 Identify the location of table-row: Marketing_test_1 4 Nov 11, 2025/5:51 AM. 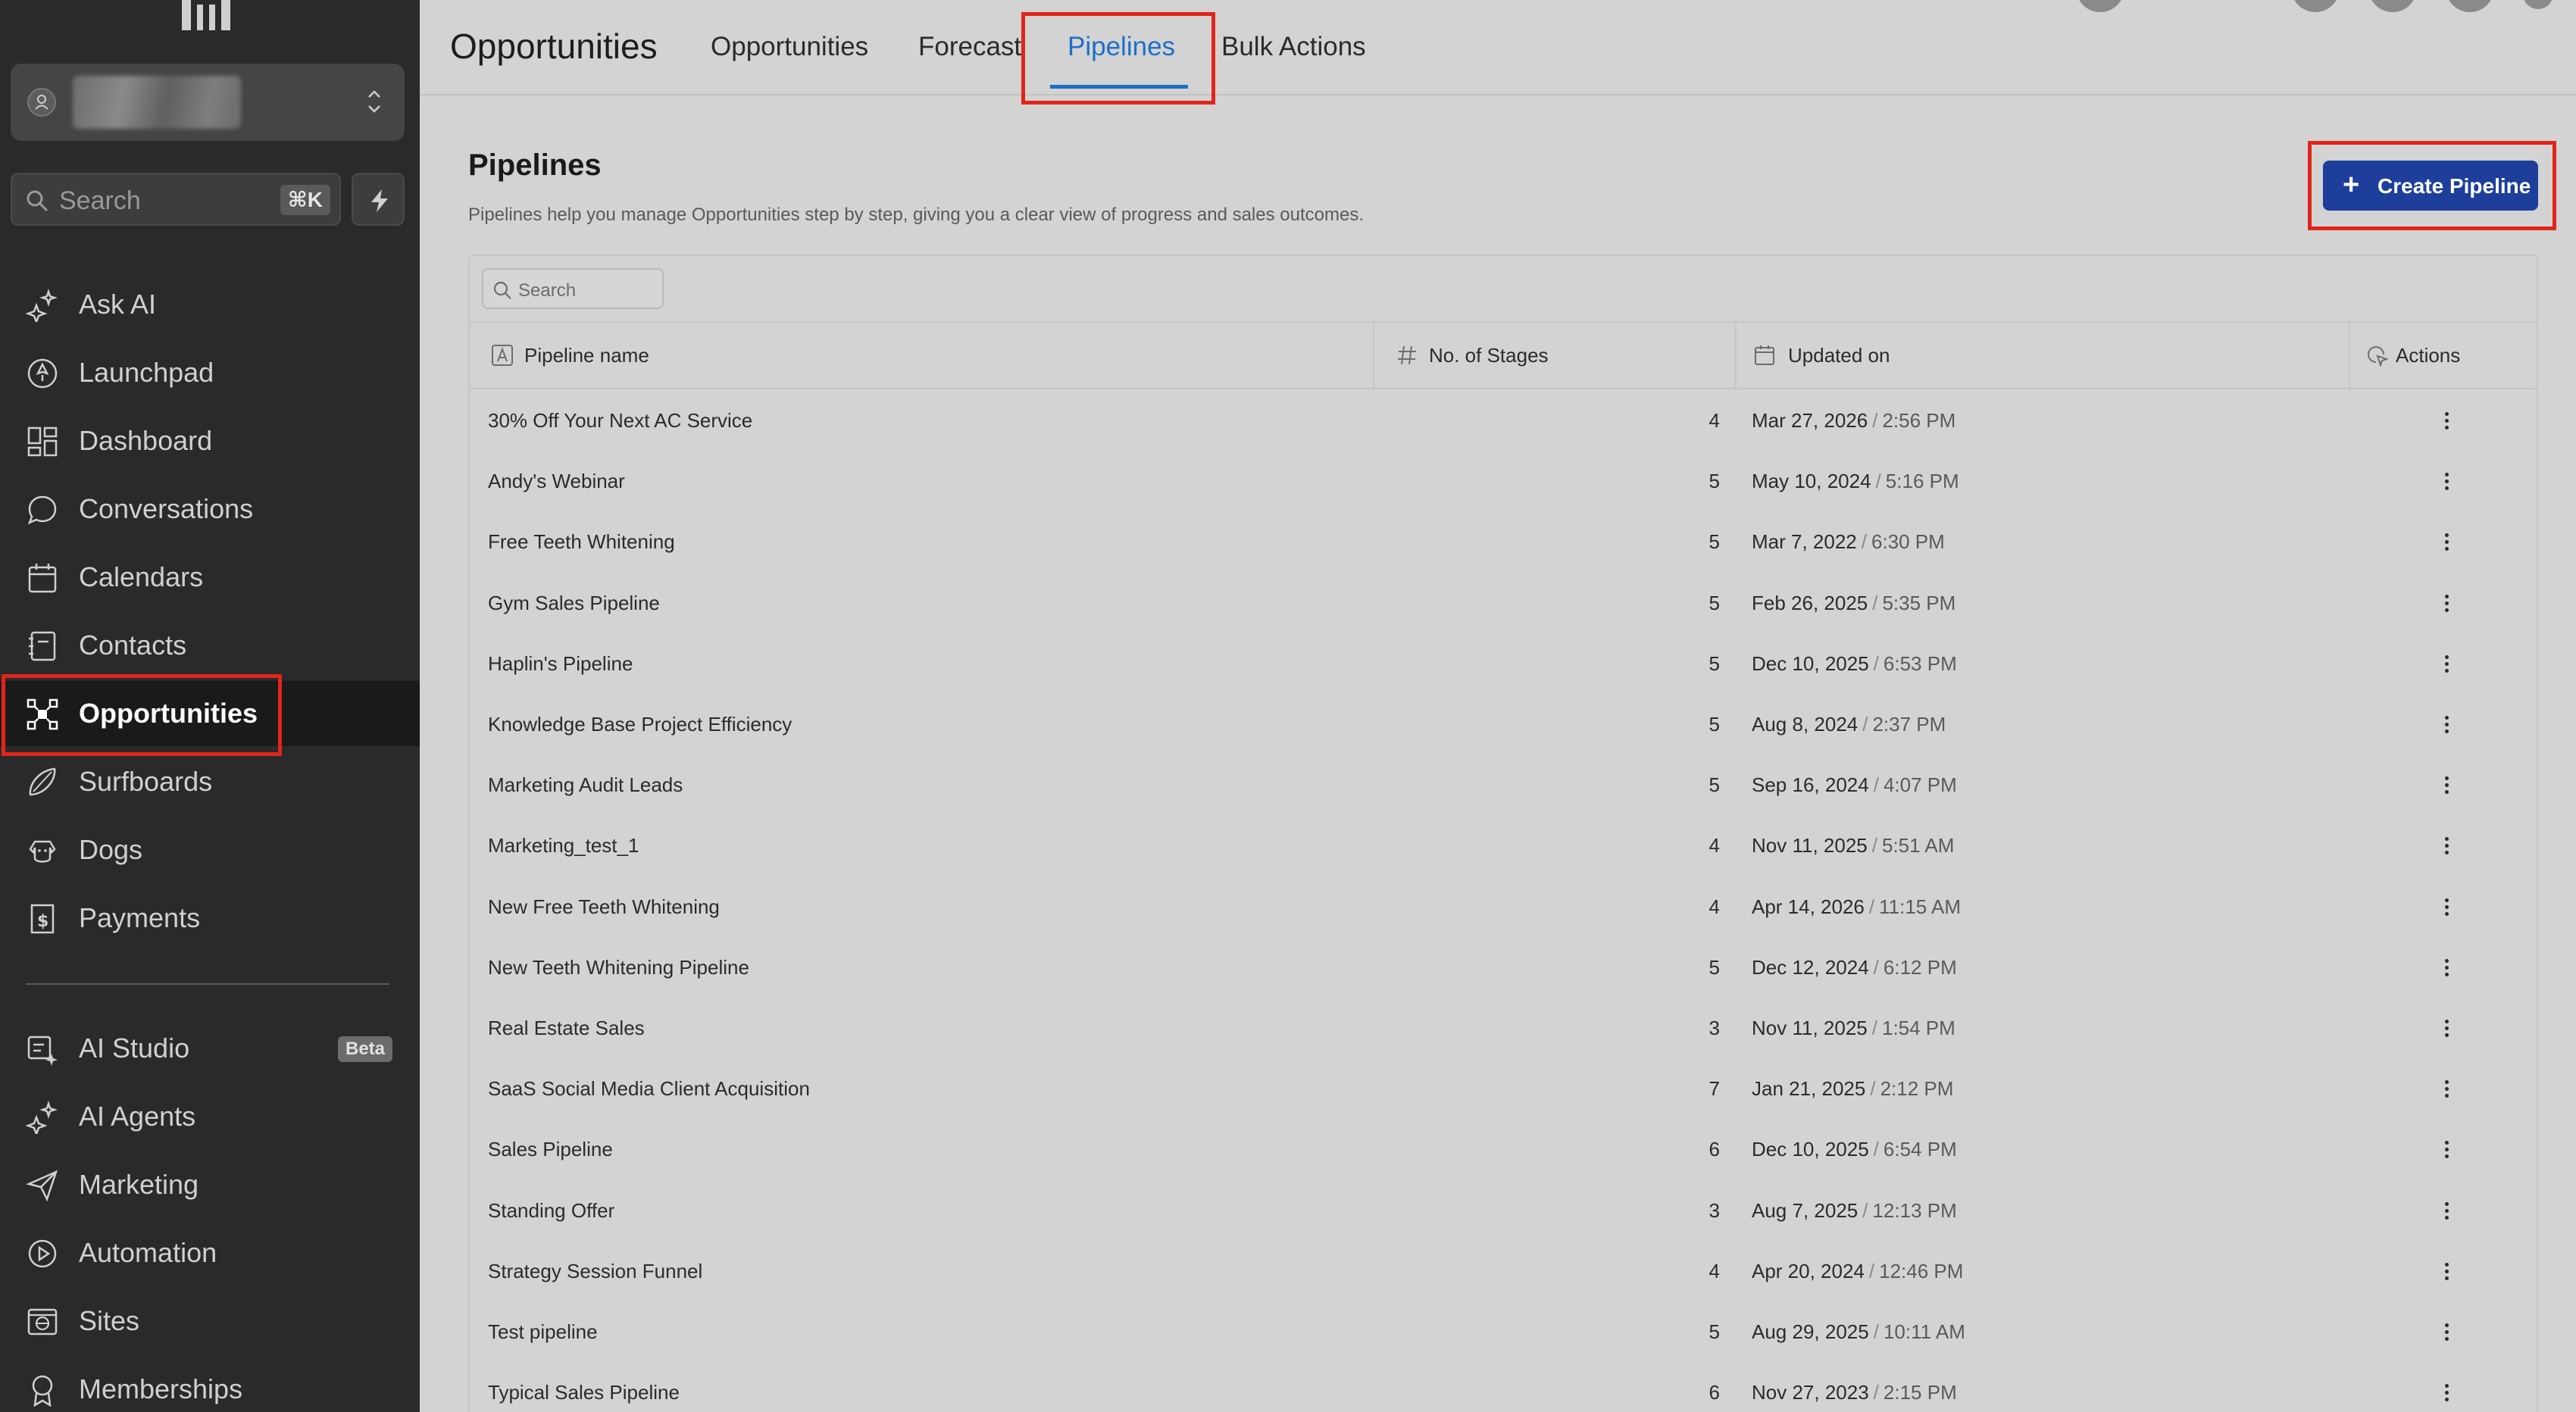
(1503, 846).